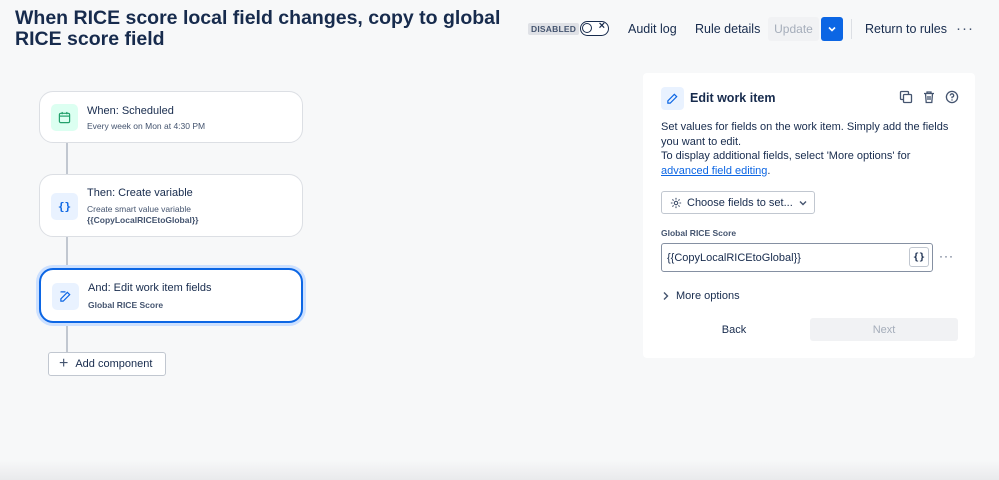 The width and height of the screenshot is (999, 480). I want to click on return-to-rules-button: Return to rules, so click(906, 29).